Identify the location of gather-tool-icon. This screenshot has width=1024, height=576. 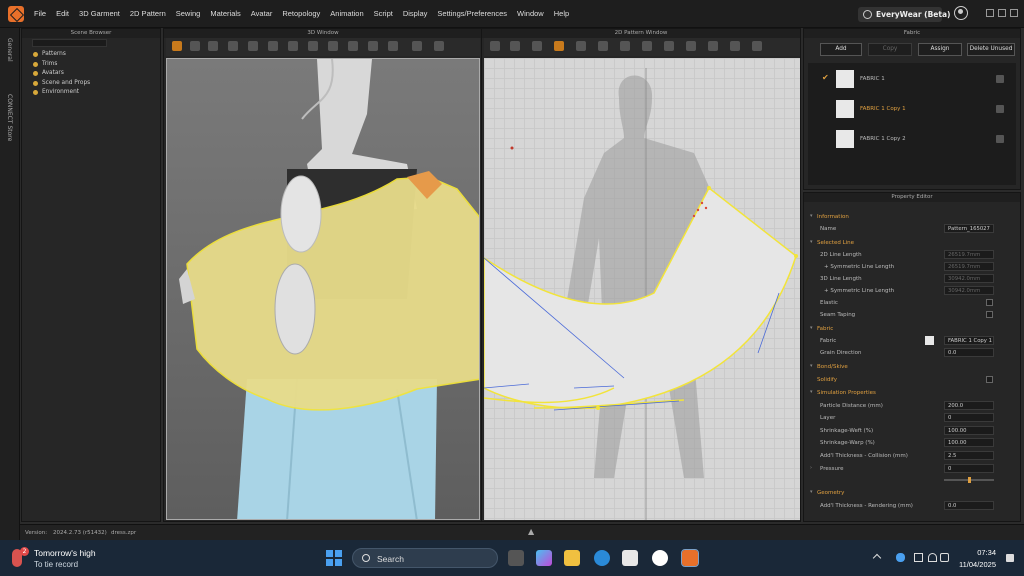
(713, 46).